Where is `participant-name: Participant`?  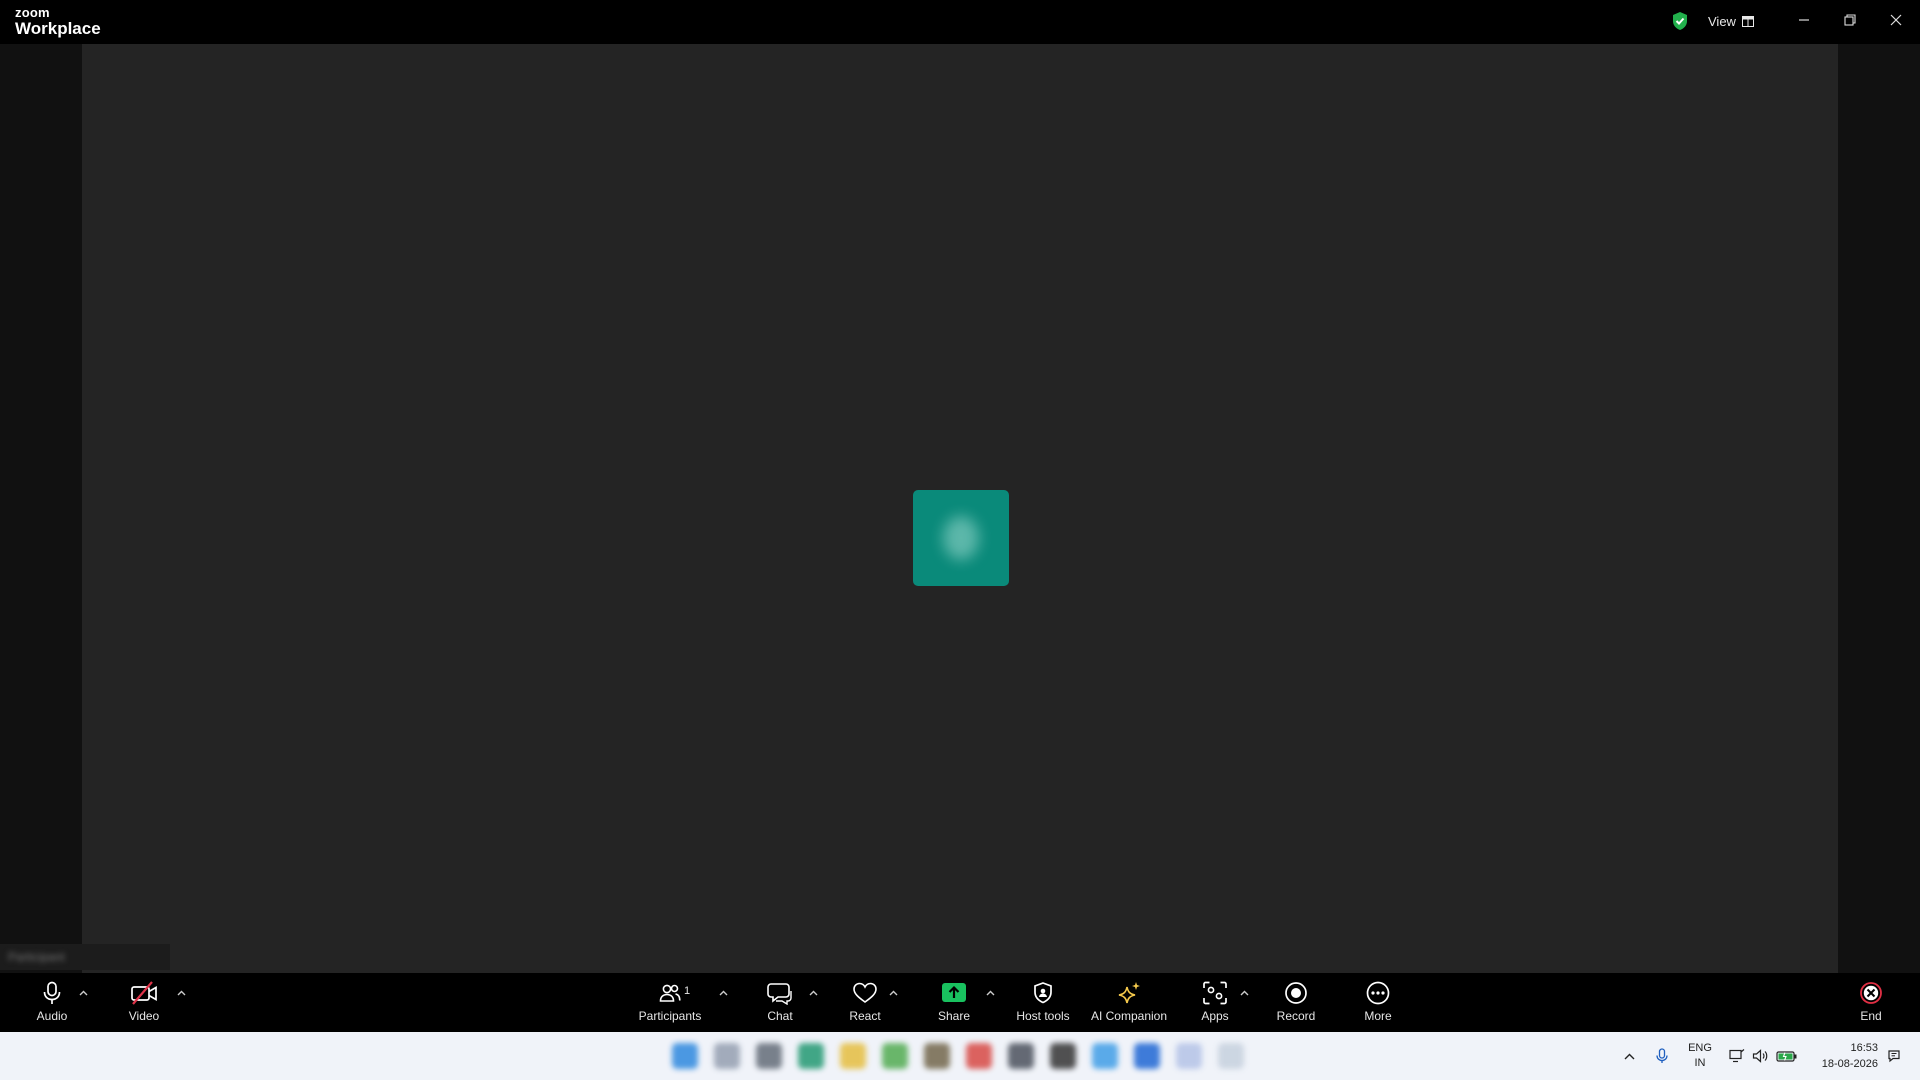 participant-name: Participant is located at coordinates (36, 957).